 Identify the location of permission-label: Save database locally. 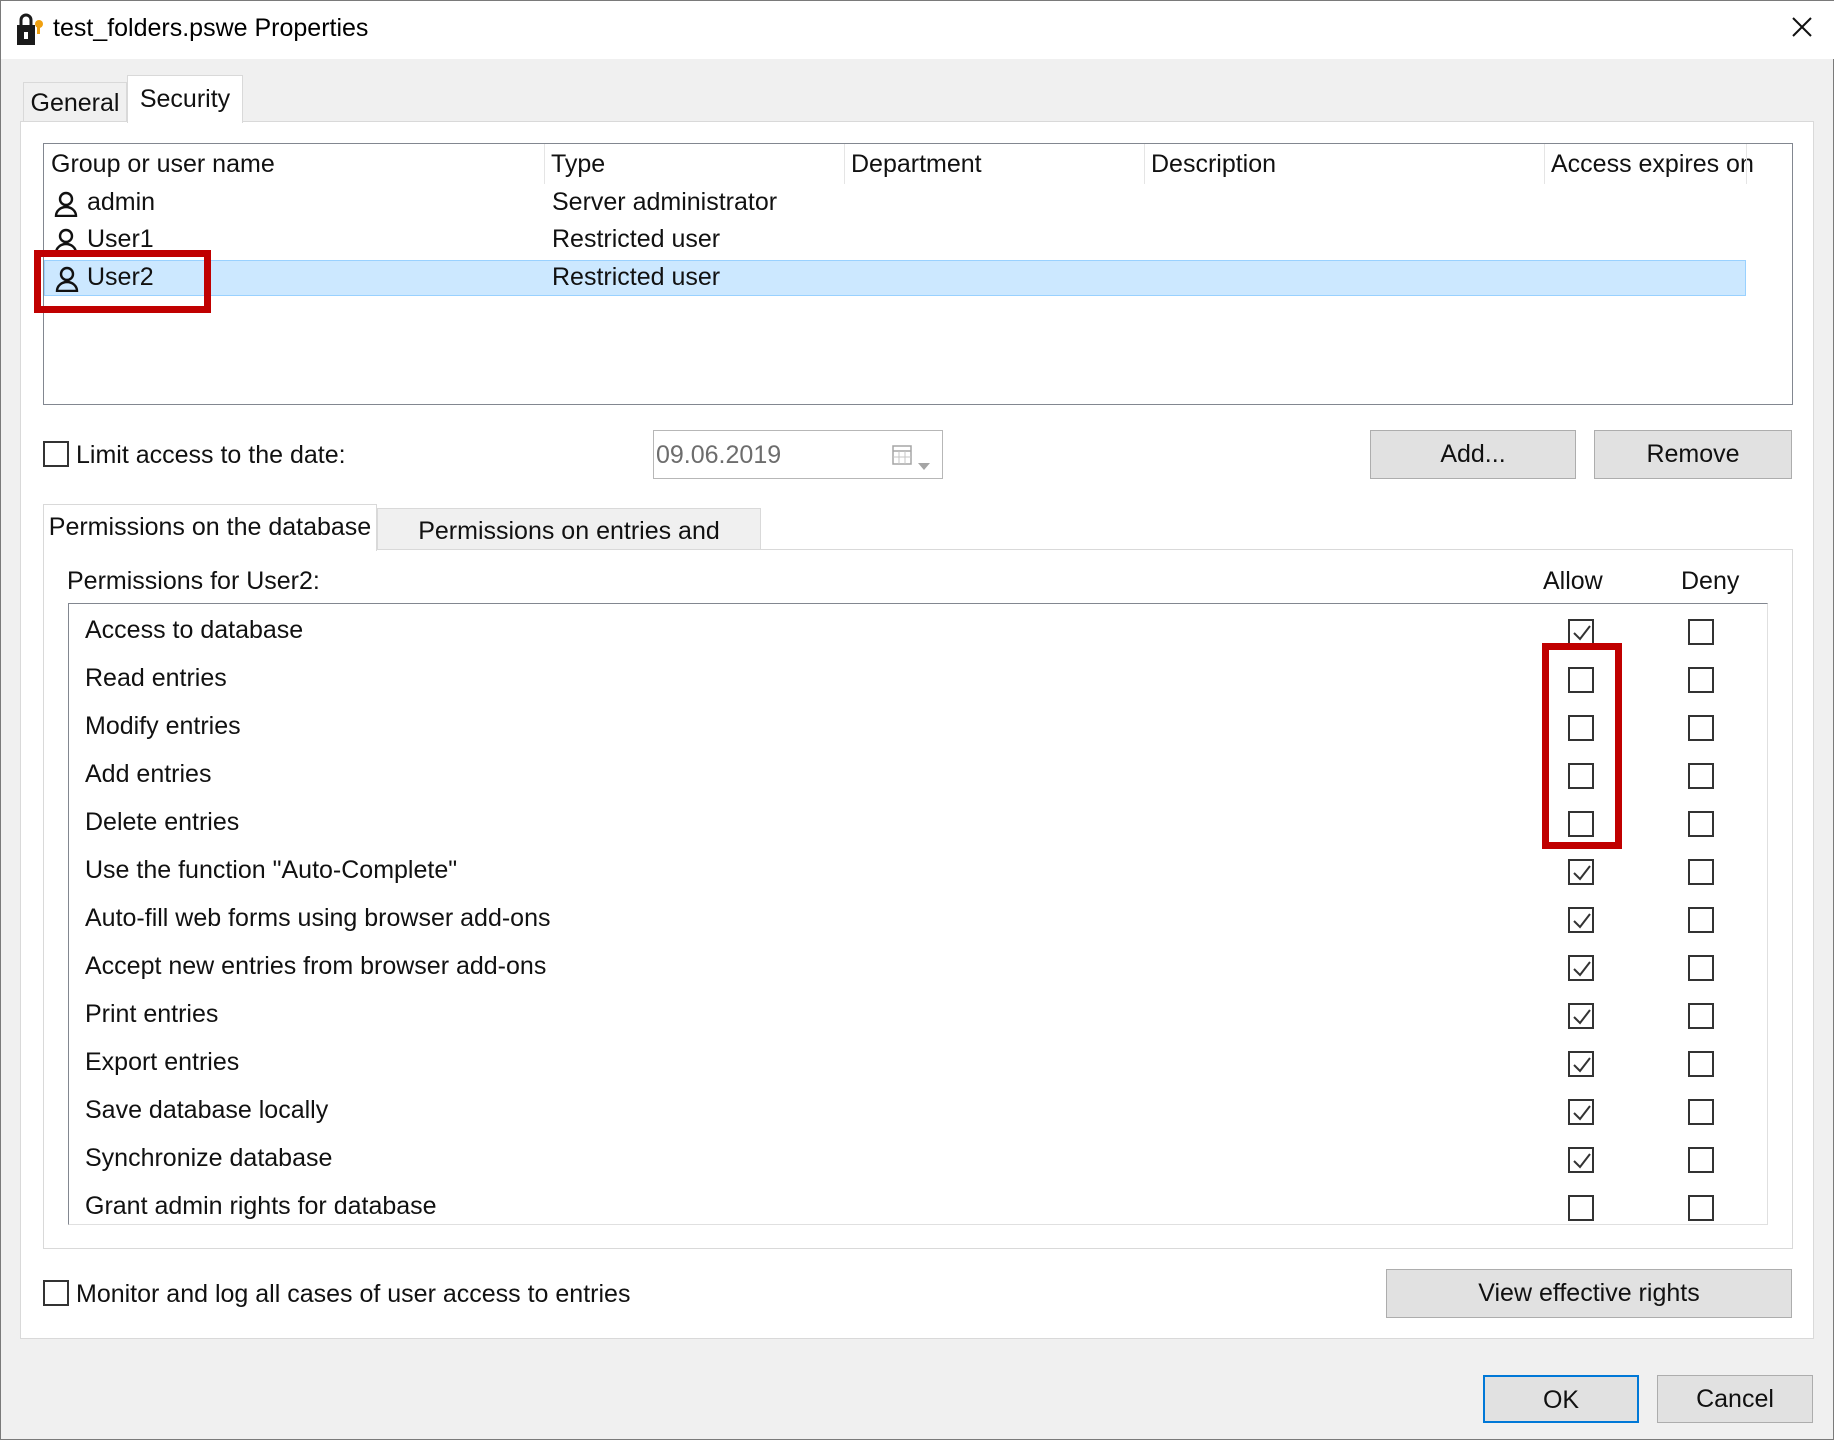
(207, 1110).